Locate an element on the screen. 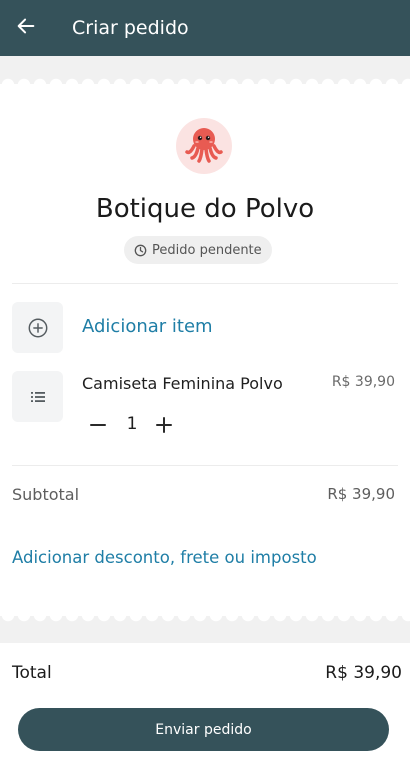 The image size is (410, 767). item-icon is located at coordinates (37, 396).